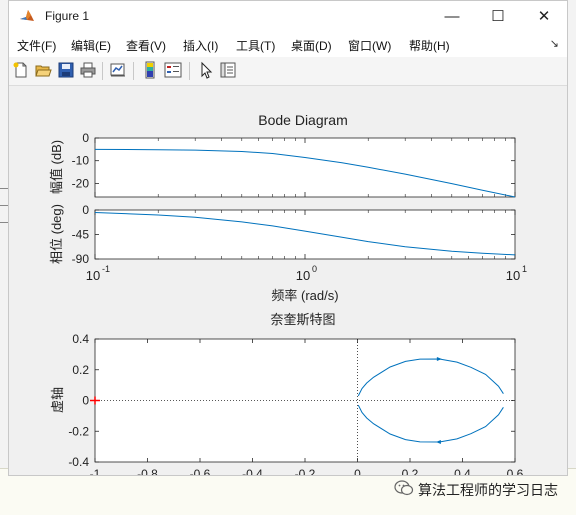 The width and height of the screenshot is (576, 515). What do you see at coordinates (200, 45) in the screenshot?
I see `menu-insert: 插入(I)` at bounding box center [200, 45].